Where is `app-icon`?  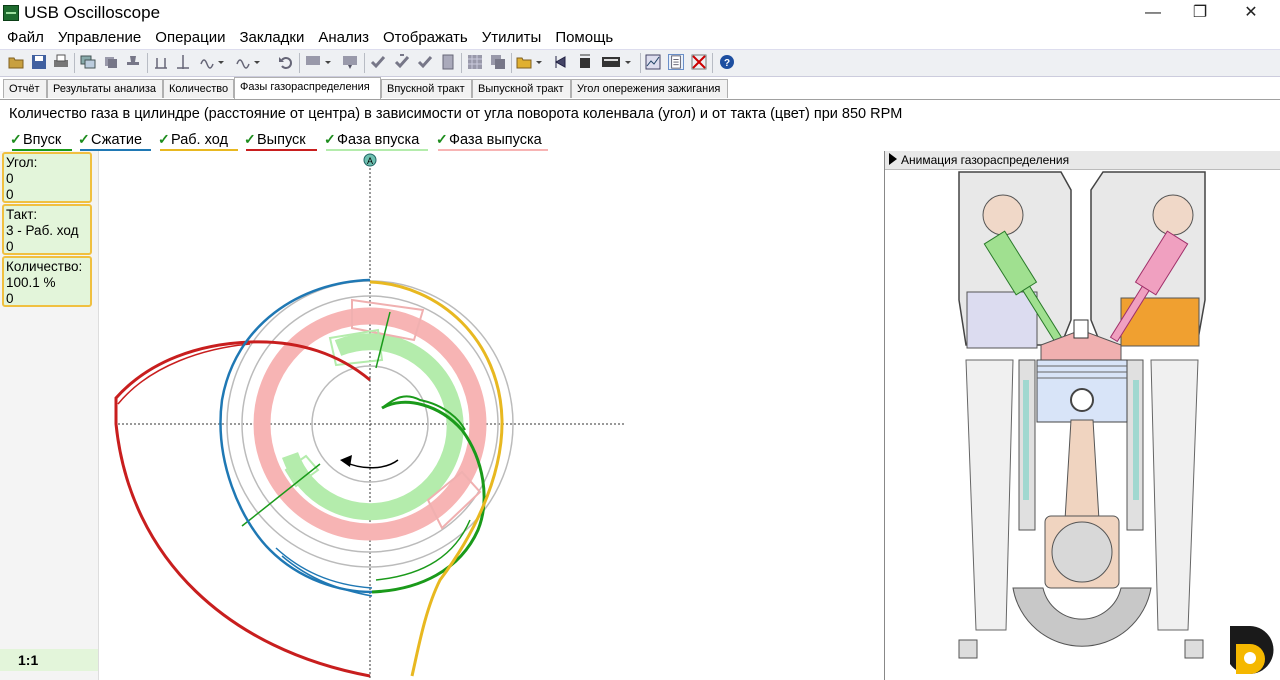
app-icon is located at coordinates (11, 13).